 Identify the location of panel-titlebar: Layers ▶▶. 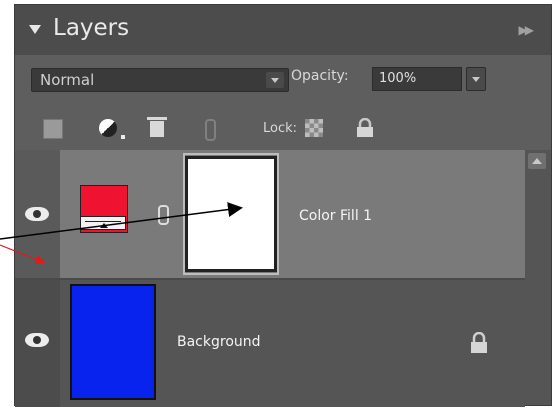
(283, 30).